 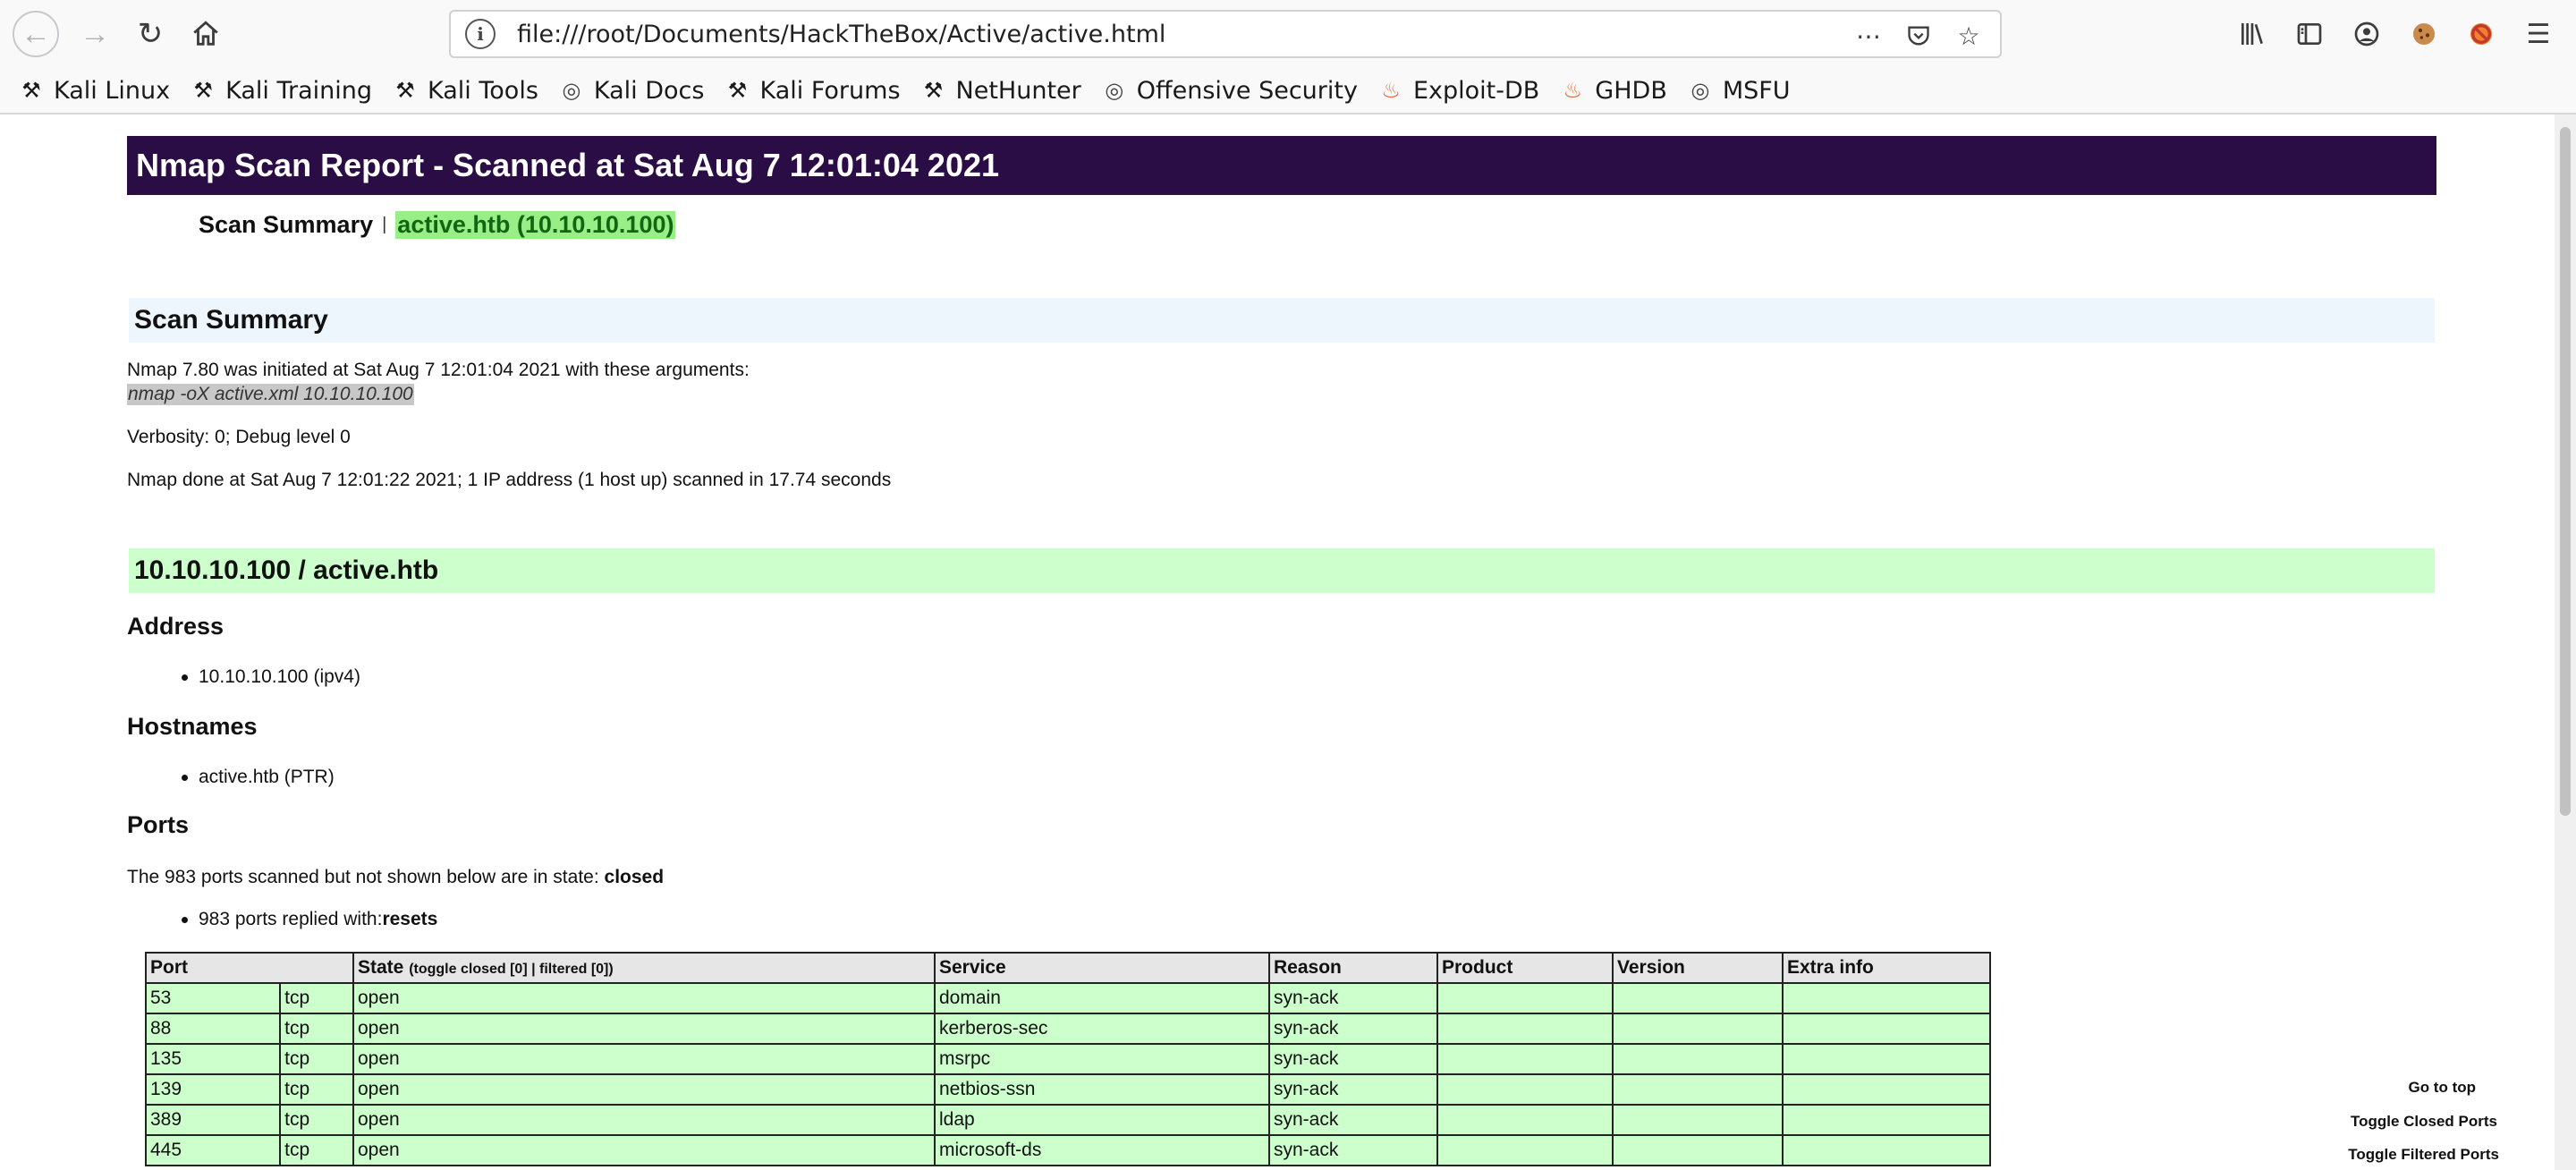 What do you see at coordinates (36, 34) in the screenshot?
I see `back-arrow-icon: ←` at bounding box center [36, 34].